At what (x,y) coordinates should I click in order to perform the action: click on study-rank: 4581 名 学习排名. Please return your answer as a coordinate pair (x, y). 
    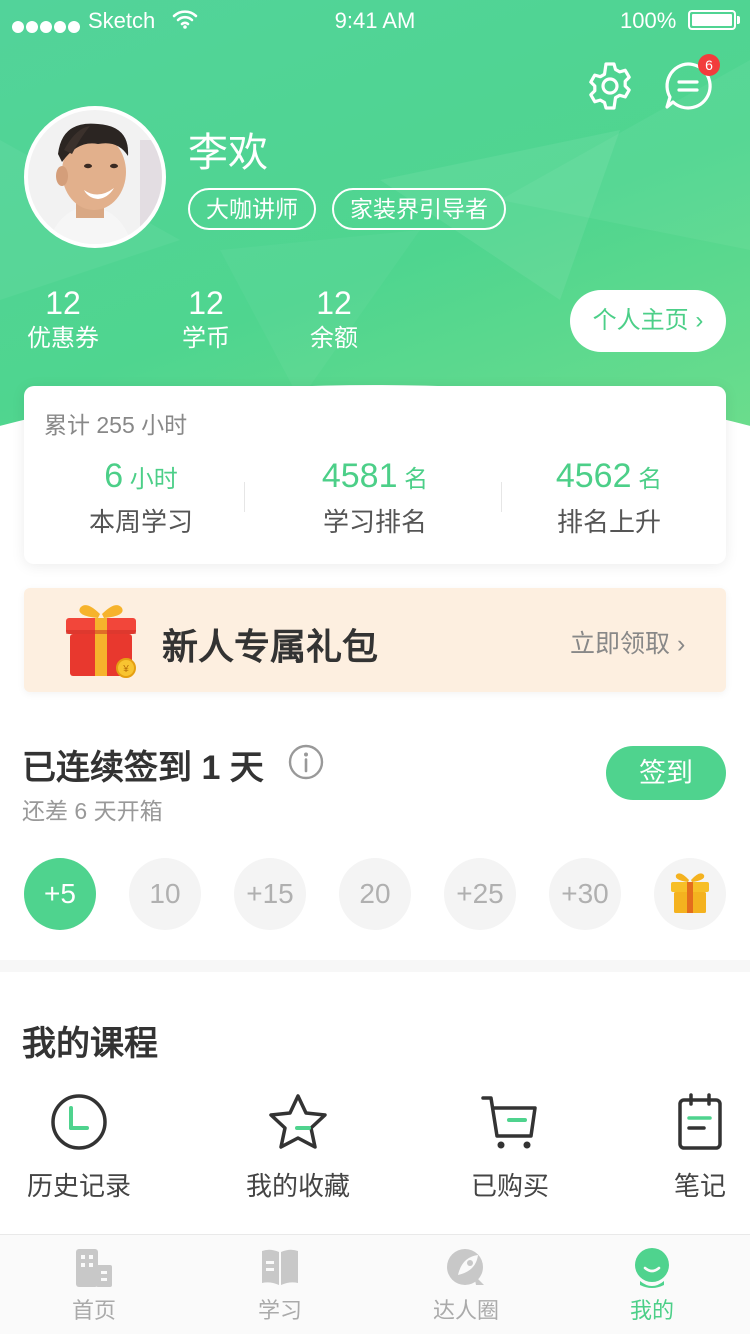
    Looking at the image, I should click on (375, 498).